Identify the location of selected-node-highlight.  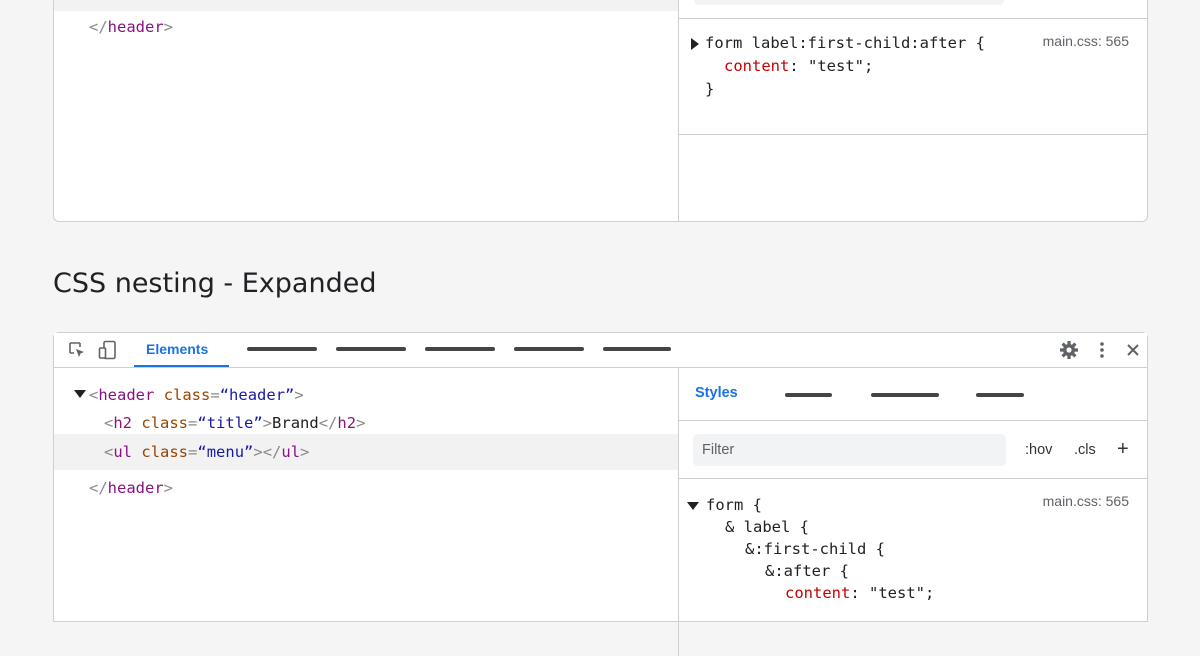
(366, 5).